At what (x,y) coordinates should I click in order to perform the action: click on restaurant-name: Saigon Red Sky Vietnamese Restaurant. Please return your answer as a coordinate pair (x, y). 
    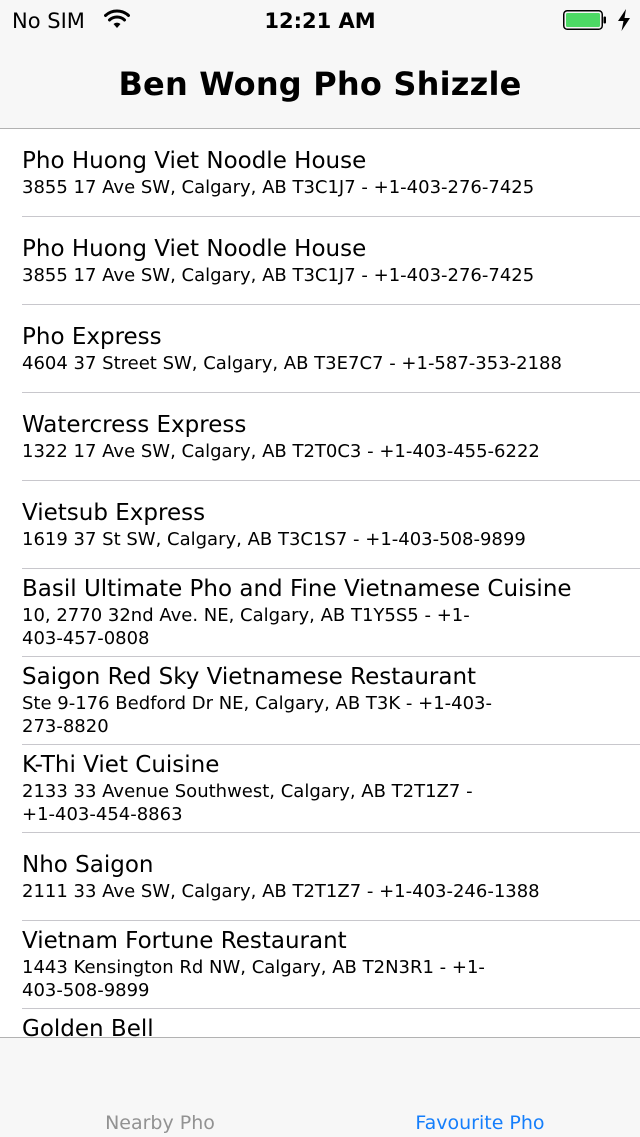
    Looking at the image, I should click on (249, 677).